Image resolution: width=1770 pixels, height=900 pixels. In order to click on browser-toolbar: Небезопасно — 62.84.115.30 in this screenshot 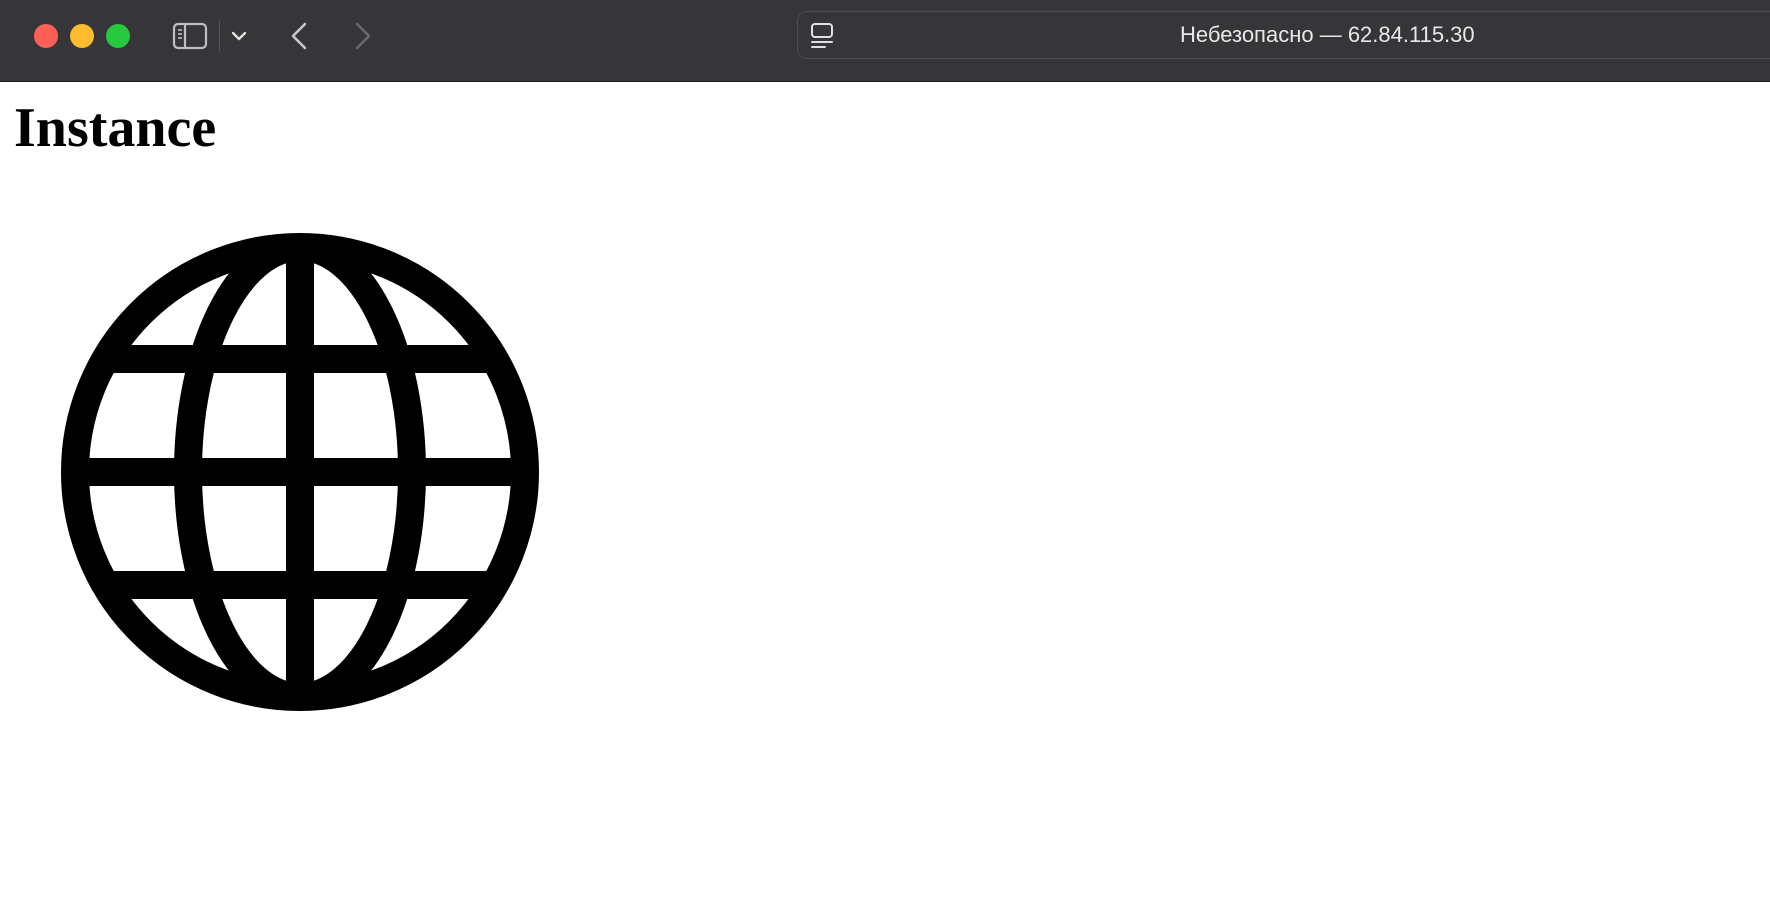, I will do `click(885, 41)`.